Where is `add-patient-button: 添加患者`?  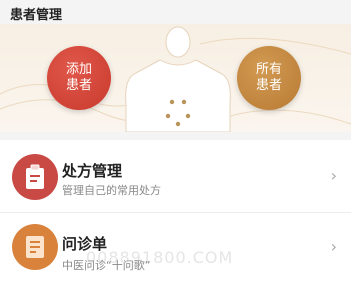
add-patient-button: 添加患者 is located at coordinates (79, 78).